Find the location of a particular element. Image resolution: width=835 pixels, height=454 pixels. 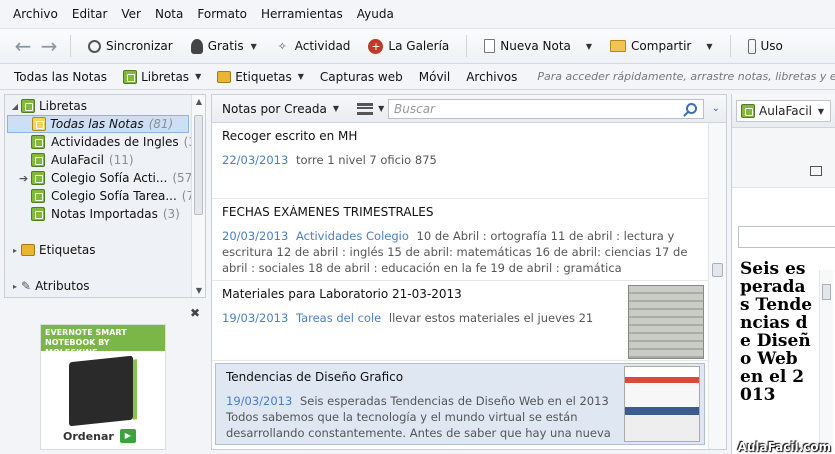

sidebar-item-colegio-sofia-tareas: Colegio Sofía Tarea... (7) is located at coordinates (115, 196).